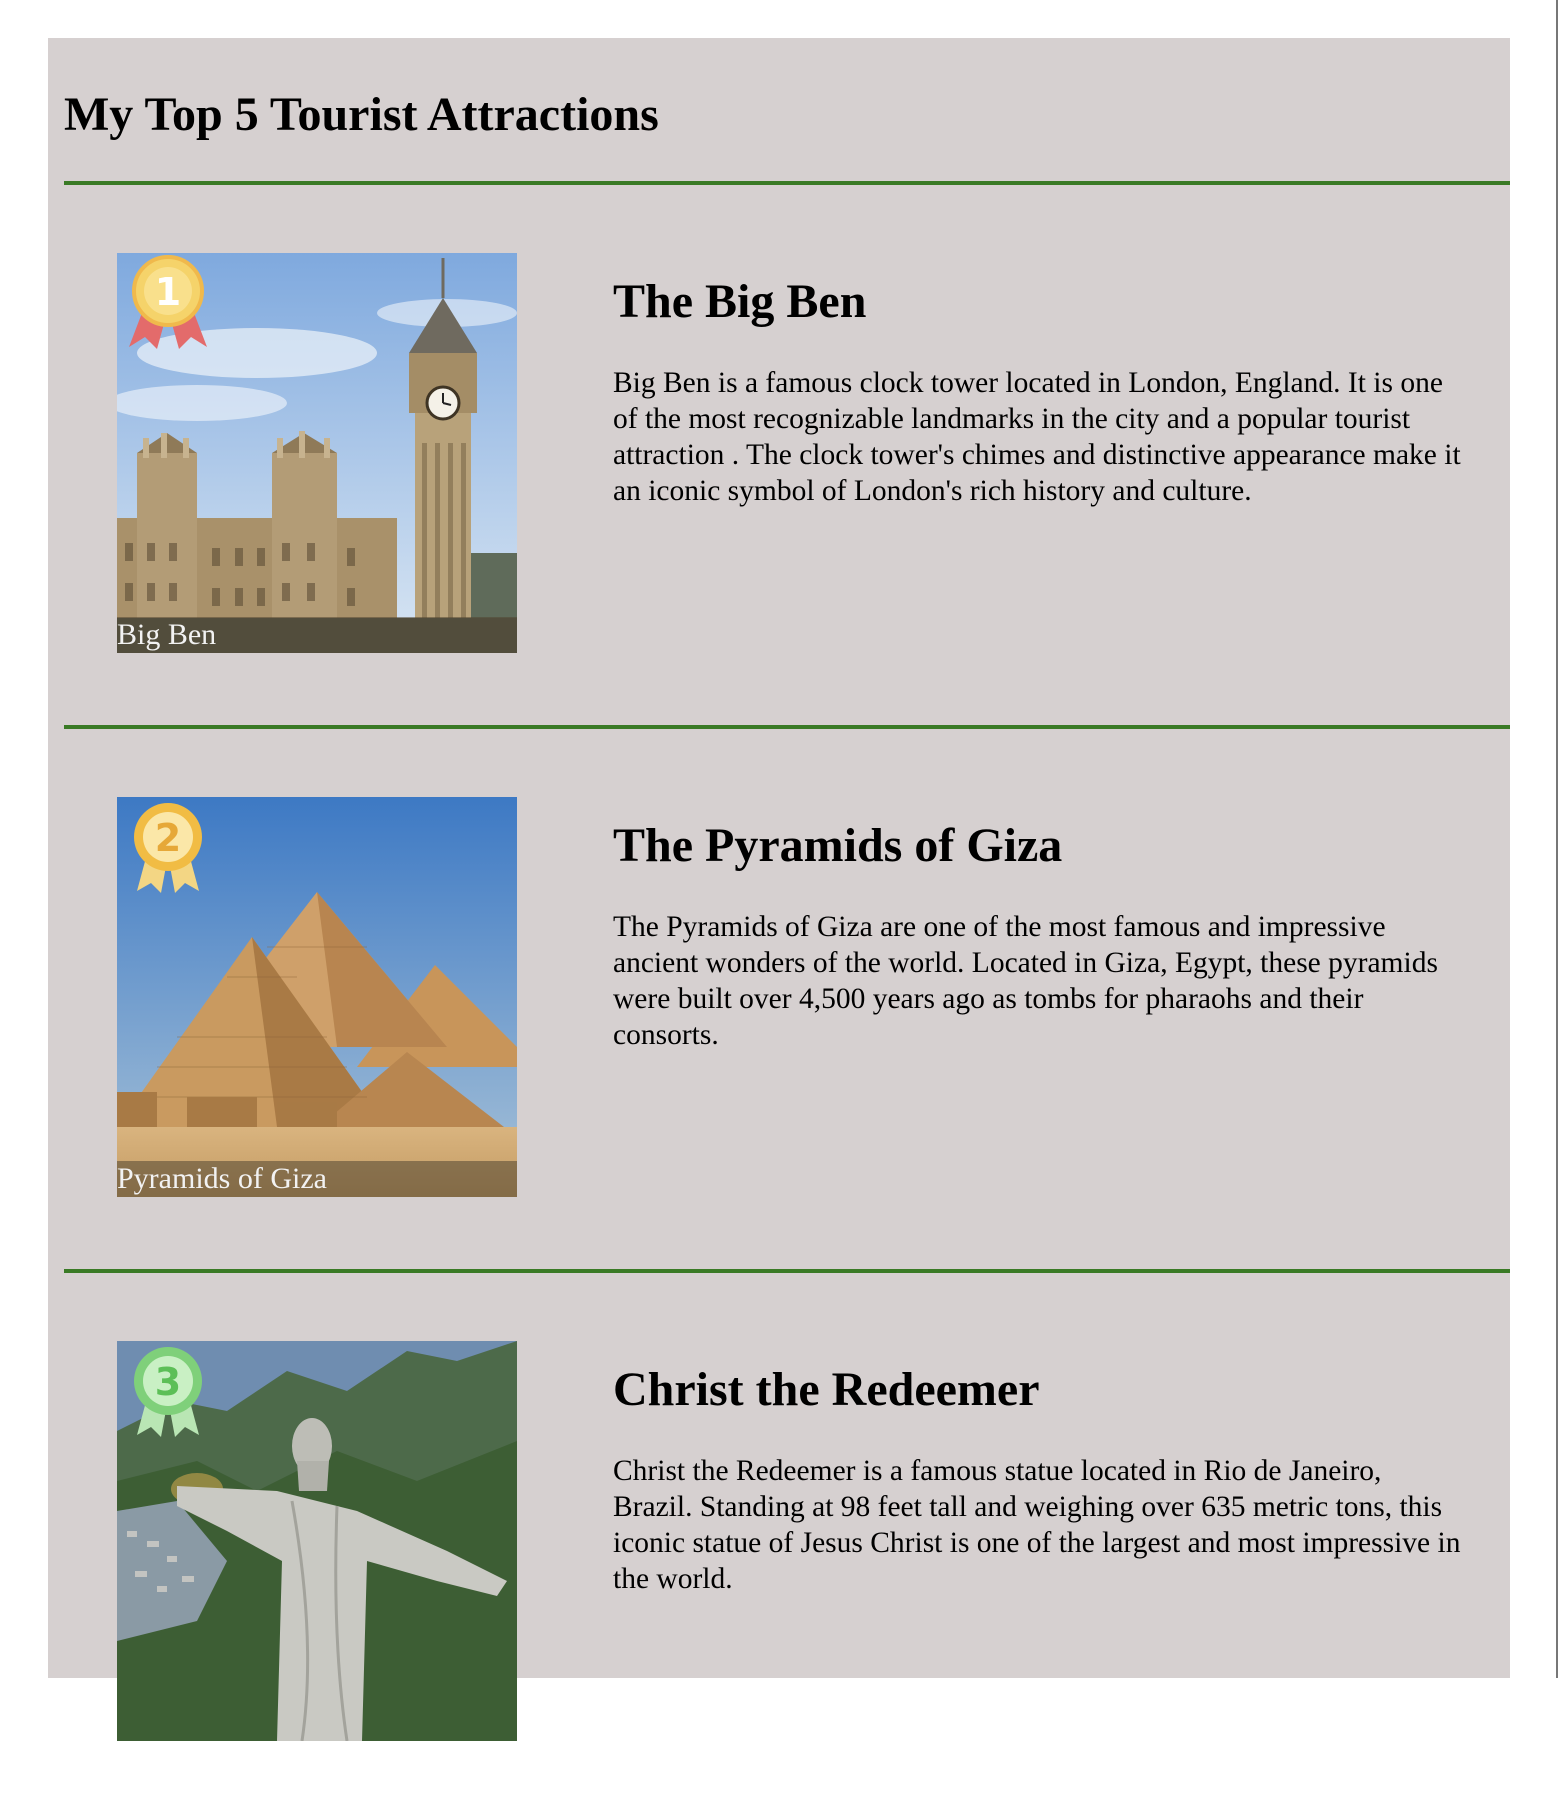 The width and height of the screenshot is (1560, 1813). What do you see at coordinates (838, 845) in the screenshot?
I see `pyramids-title: The Pyramids of Giza` at bounding box center [838, 845].